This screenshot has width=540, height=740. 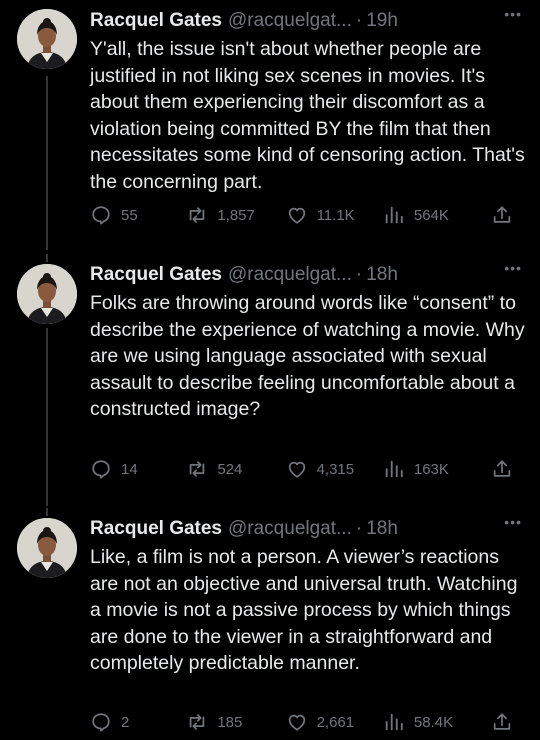 I want to click on action-bar: 14 524 4,315 163K, so click(x=306, y=469).